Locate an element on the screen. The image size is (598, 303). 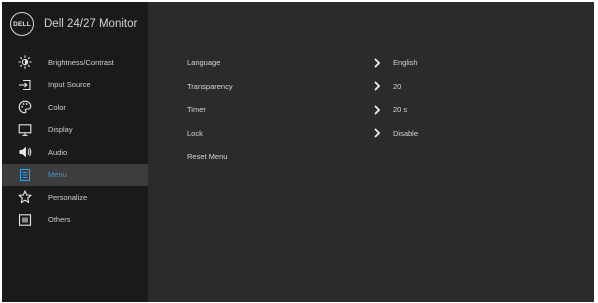
sidebar-item-label: Personalize is located at coordinates (68, 197).